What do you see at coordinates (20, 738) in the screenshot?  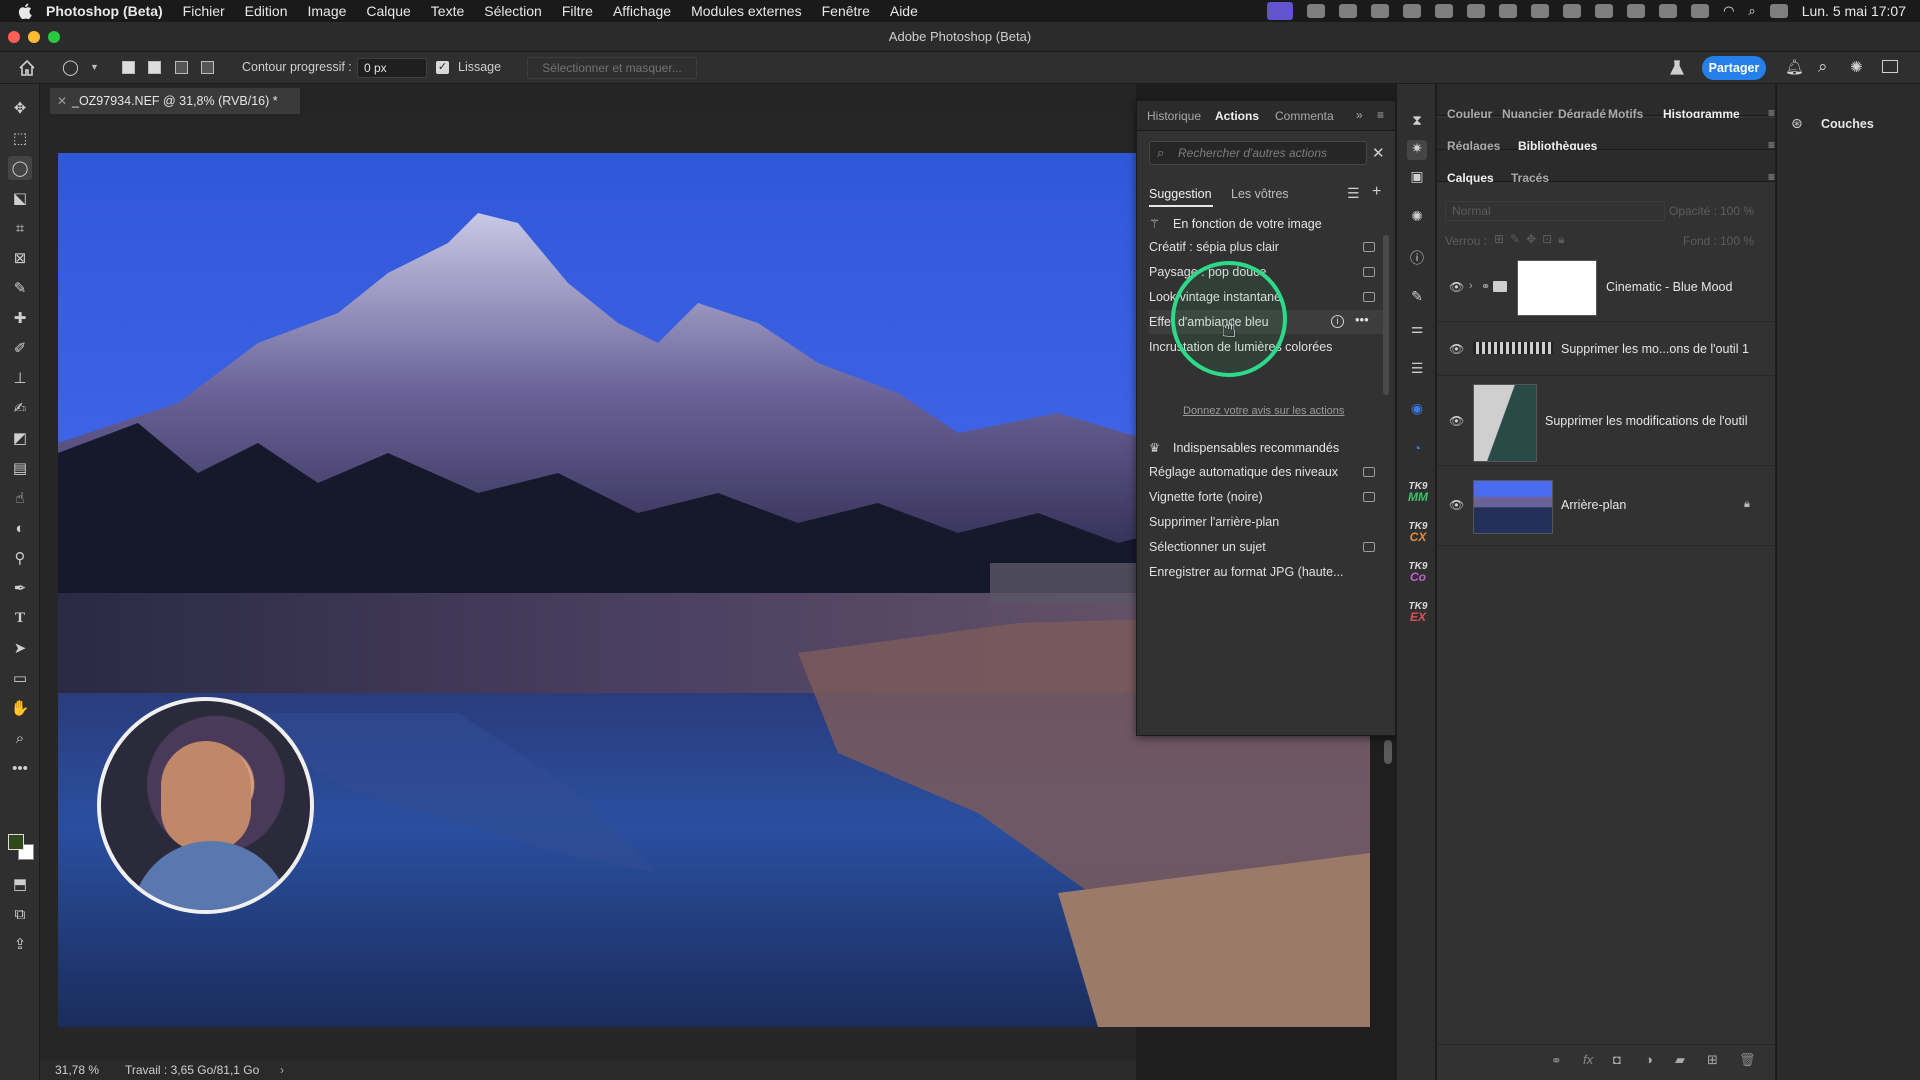 I see `zoom-tool-icon: ⌕` at bounding box center [20, 738].